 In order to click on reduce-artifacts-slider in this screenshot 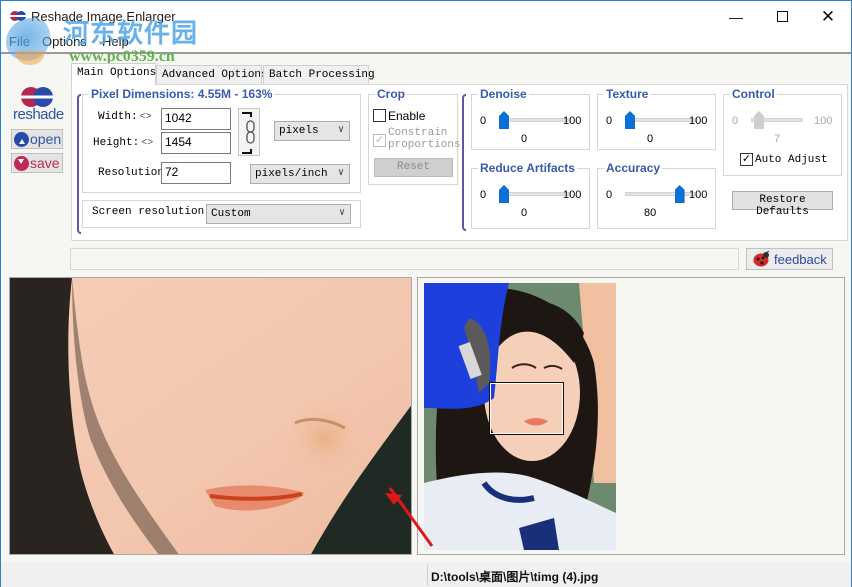, I will do `click(535, 194)`.